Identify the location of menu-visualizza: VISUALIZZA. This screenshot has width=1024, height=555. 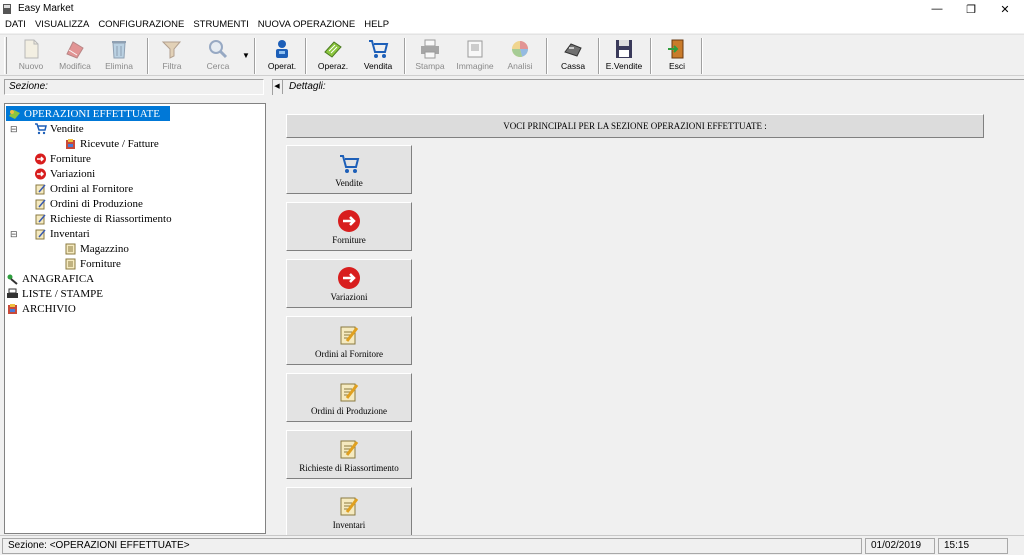
(61, 25).